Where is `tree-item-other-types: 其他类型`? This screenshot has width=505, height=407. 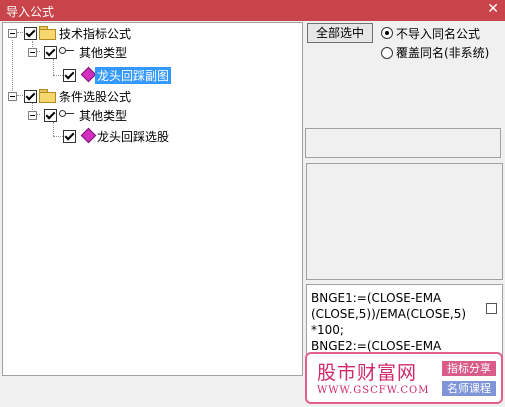
tree-item-other-types: 其他类型 is located at coordinates (148, 52).